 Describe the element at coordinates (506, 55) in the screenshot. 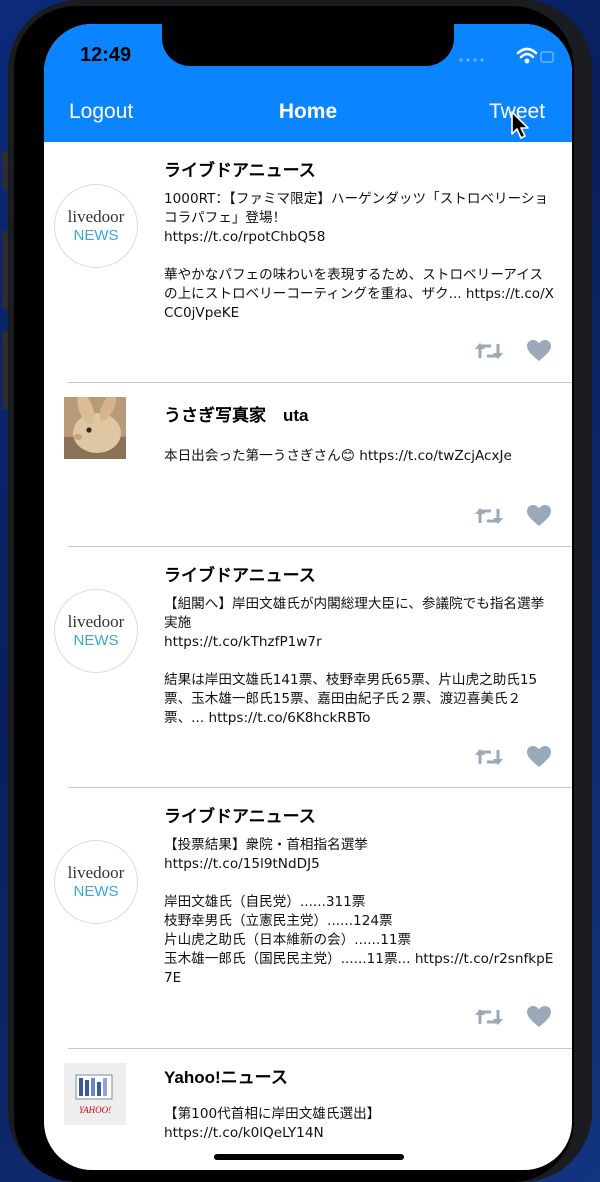

I see `status-icons` at that location.